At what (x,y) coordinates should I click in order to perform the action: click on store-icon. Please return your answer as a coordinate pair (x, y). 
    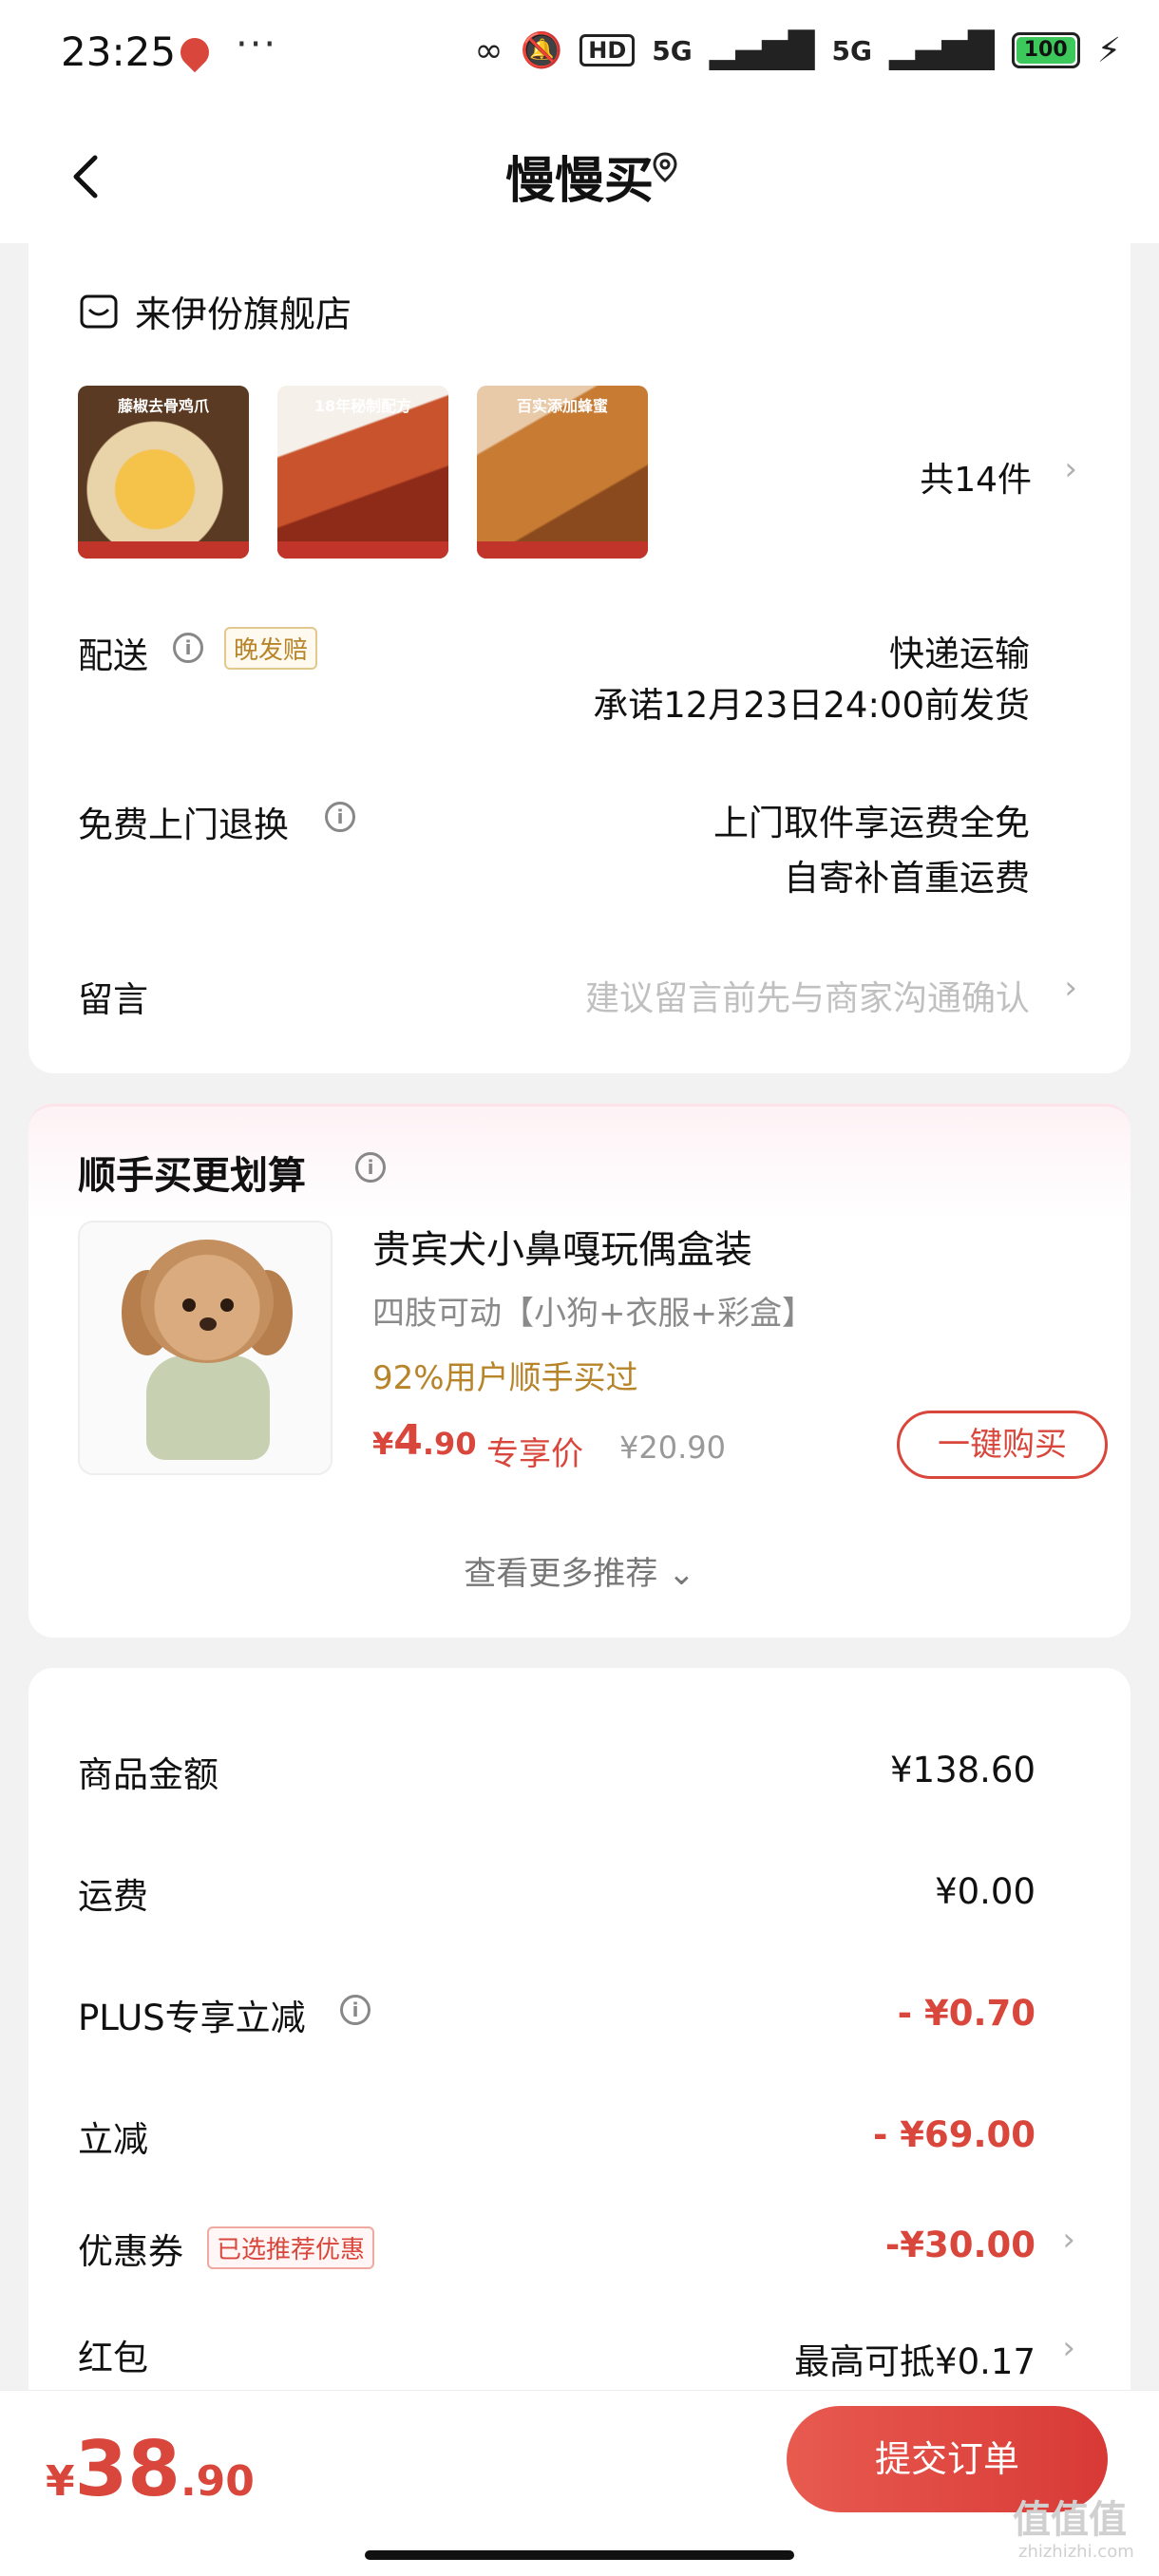
    Looking at the image, I should click on (99, 311).